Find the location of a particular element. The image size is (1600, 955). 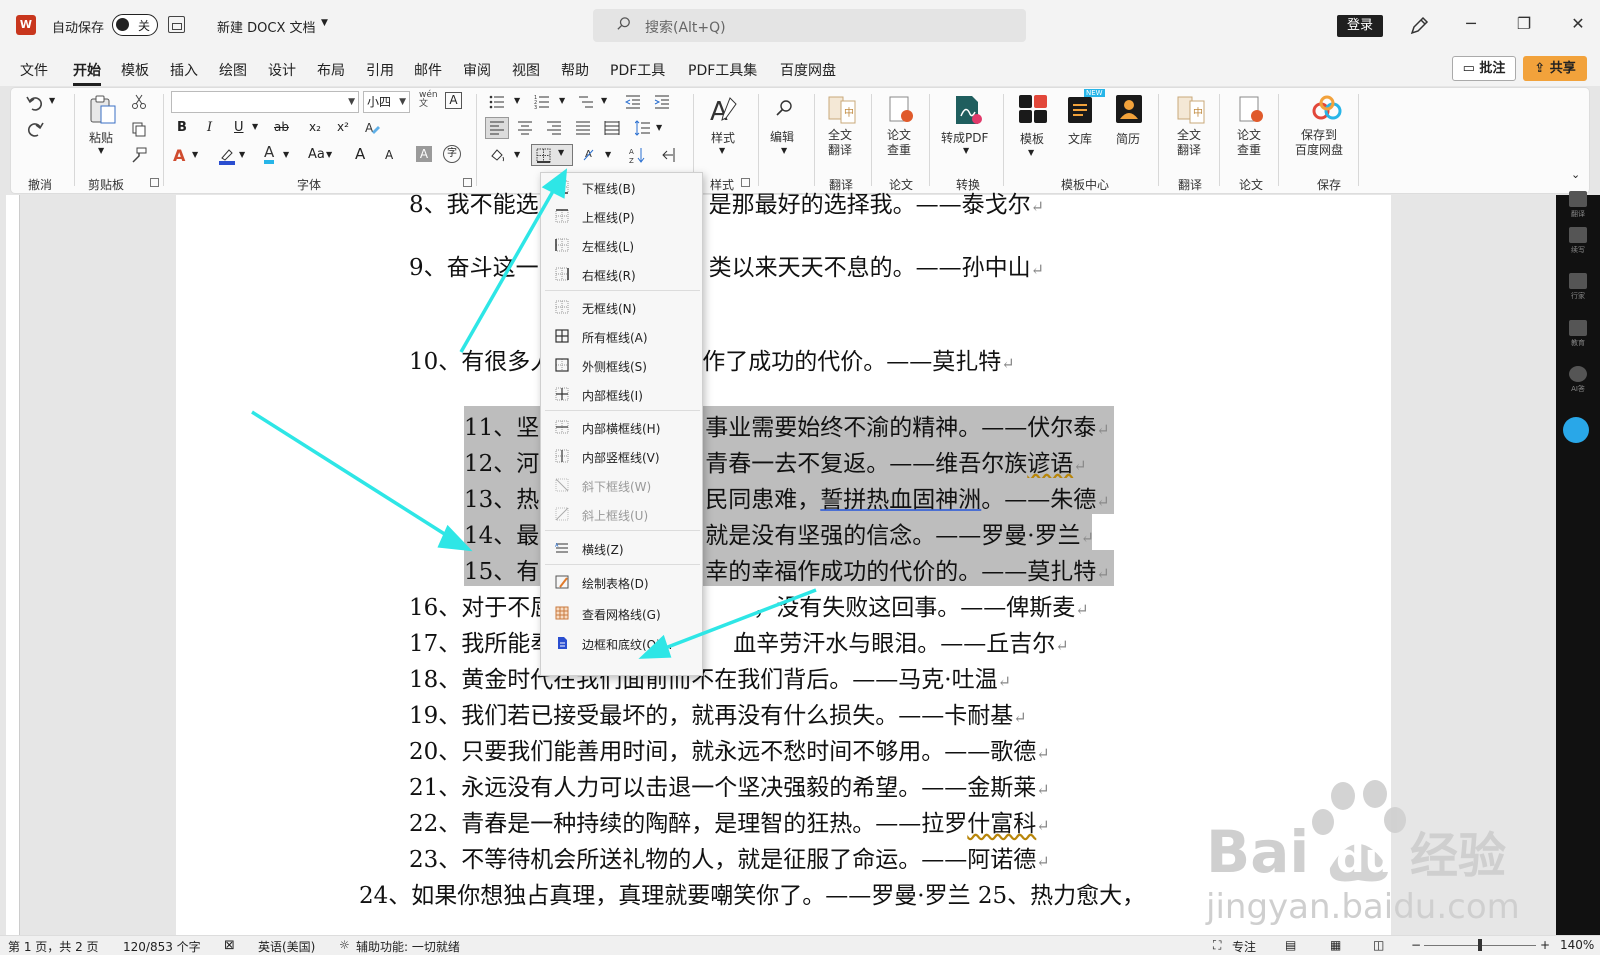

tab-review: 审阅 is located at coordinates (477, 70).